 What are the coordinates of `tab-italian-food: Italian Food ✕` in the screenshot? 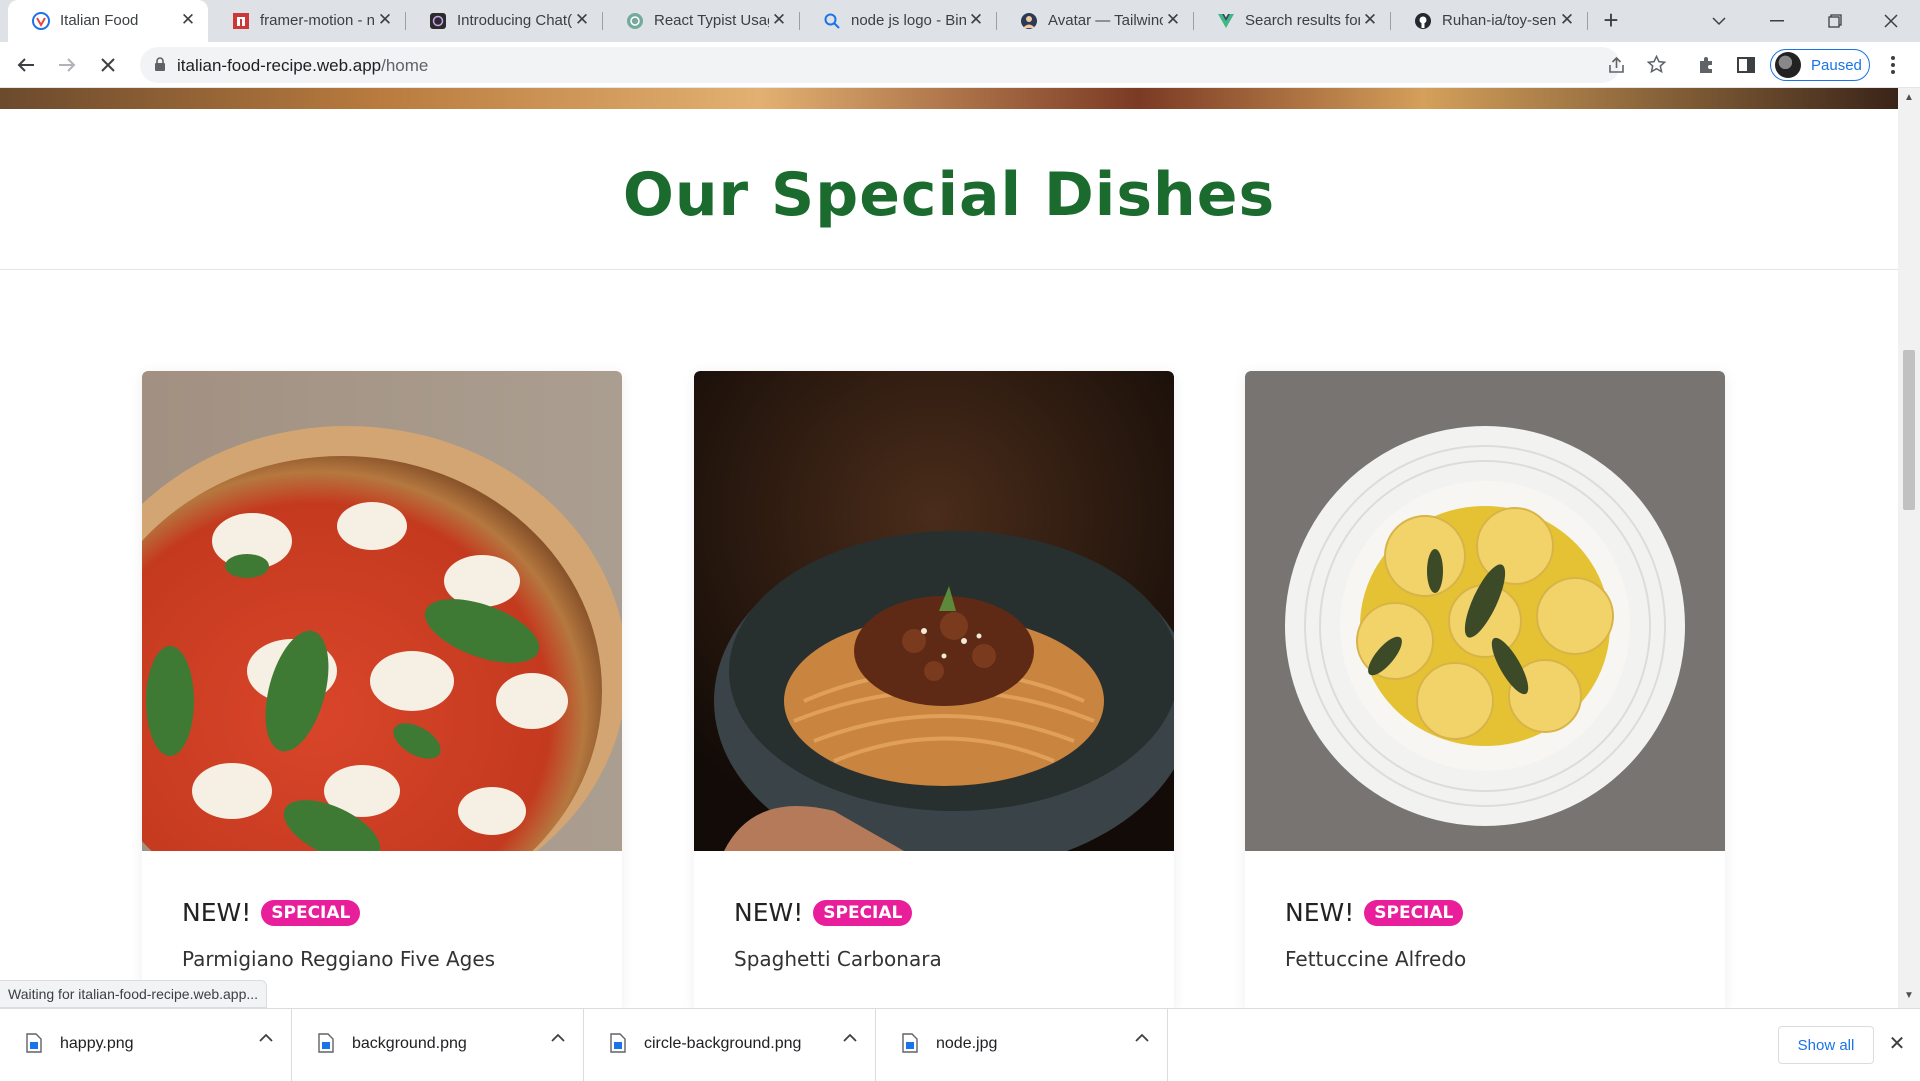 It's located at (108, 21).